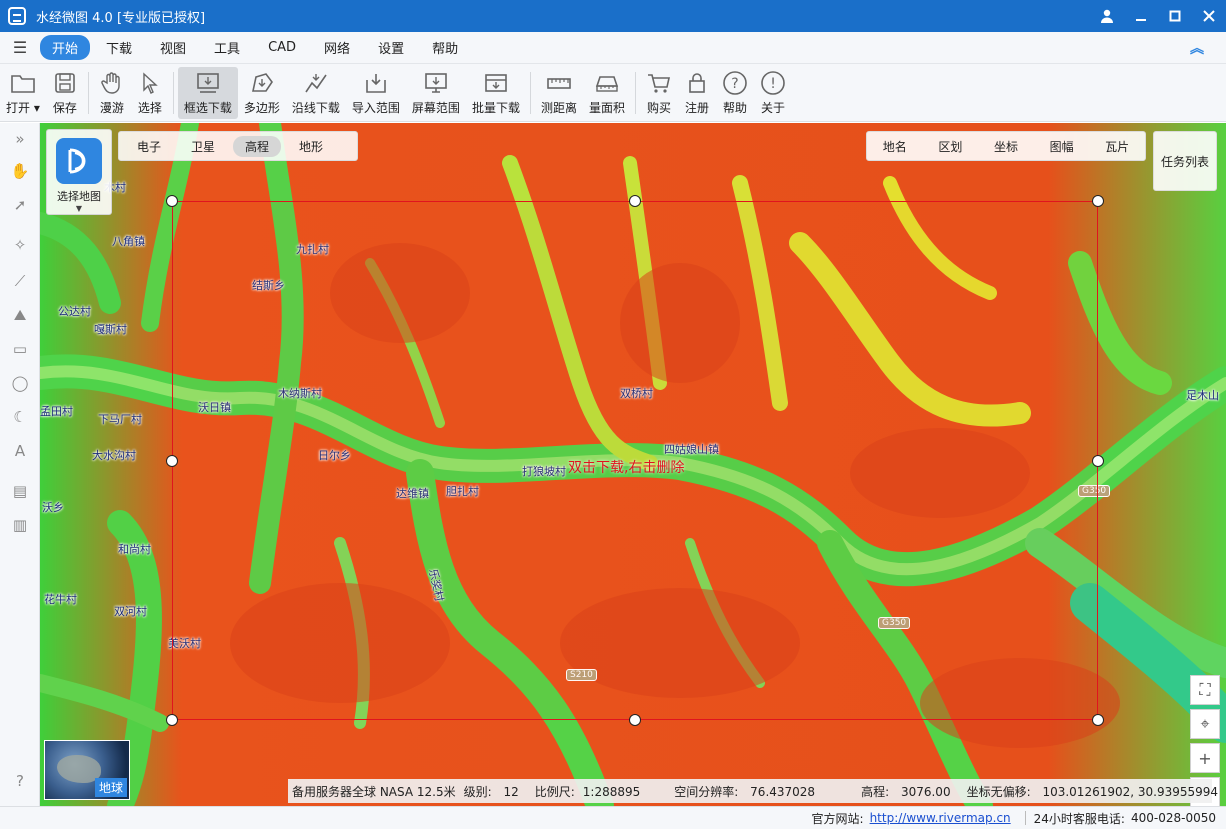 The image size is (1226, 829). Describe the element at coordinates (559, 83) in the screenshot. I see `ruler-icon` at that location.